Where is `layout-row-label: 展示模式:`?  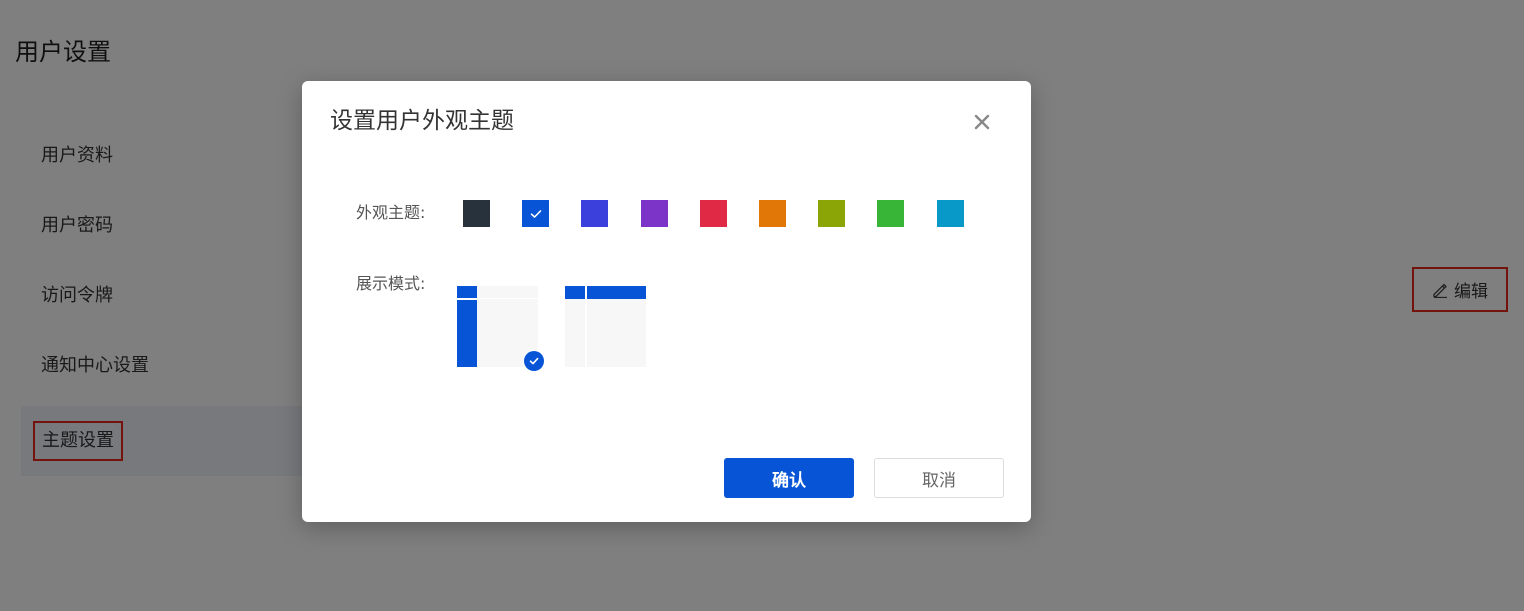
layout-row-label: 展示模式: is located at coordinates (391, 283).